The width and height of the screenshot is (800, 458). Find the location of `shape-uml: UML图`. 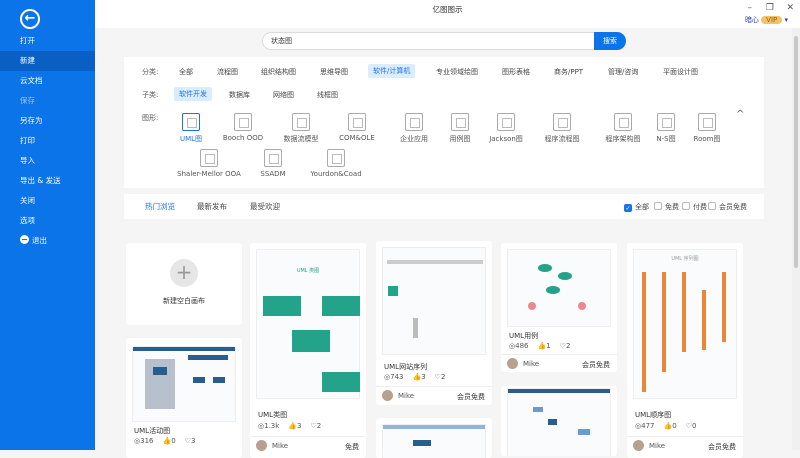

shape-uml: UML图 is located at coordinates (191, 128).